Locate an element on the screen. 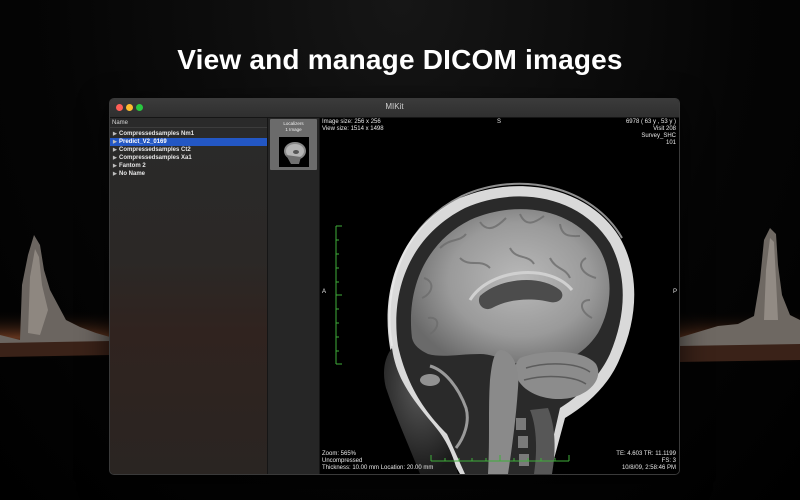 Image resolution: width=800 pixels, height=500 pixels. orientation-superior: S is located at coordinates (499, 122).